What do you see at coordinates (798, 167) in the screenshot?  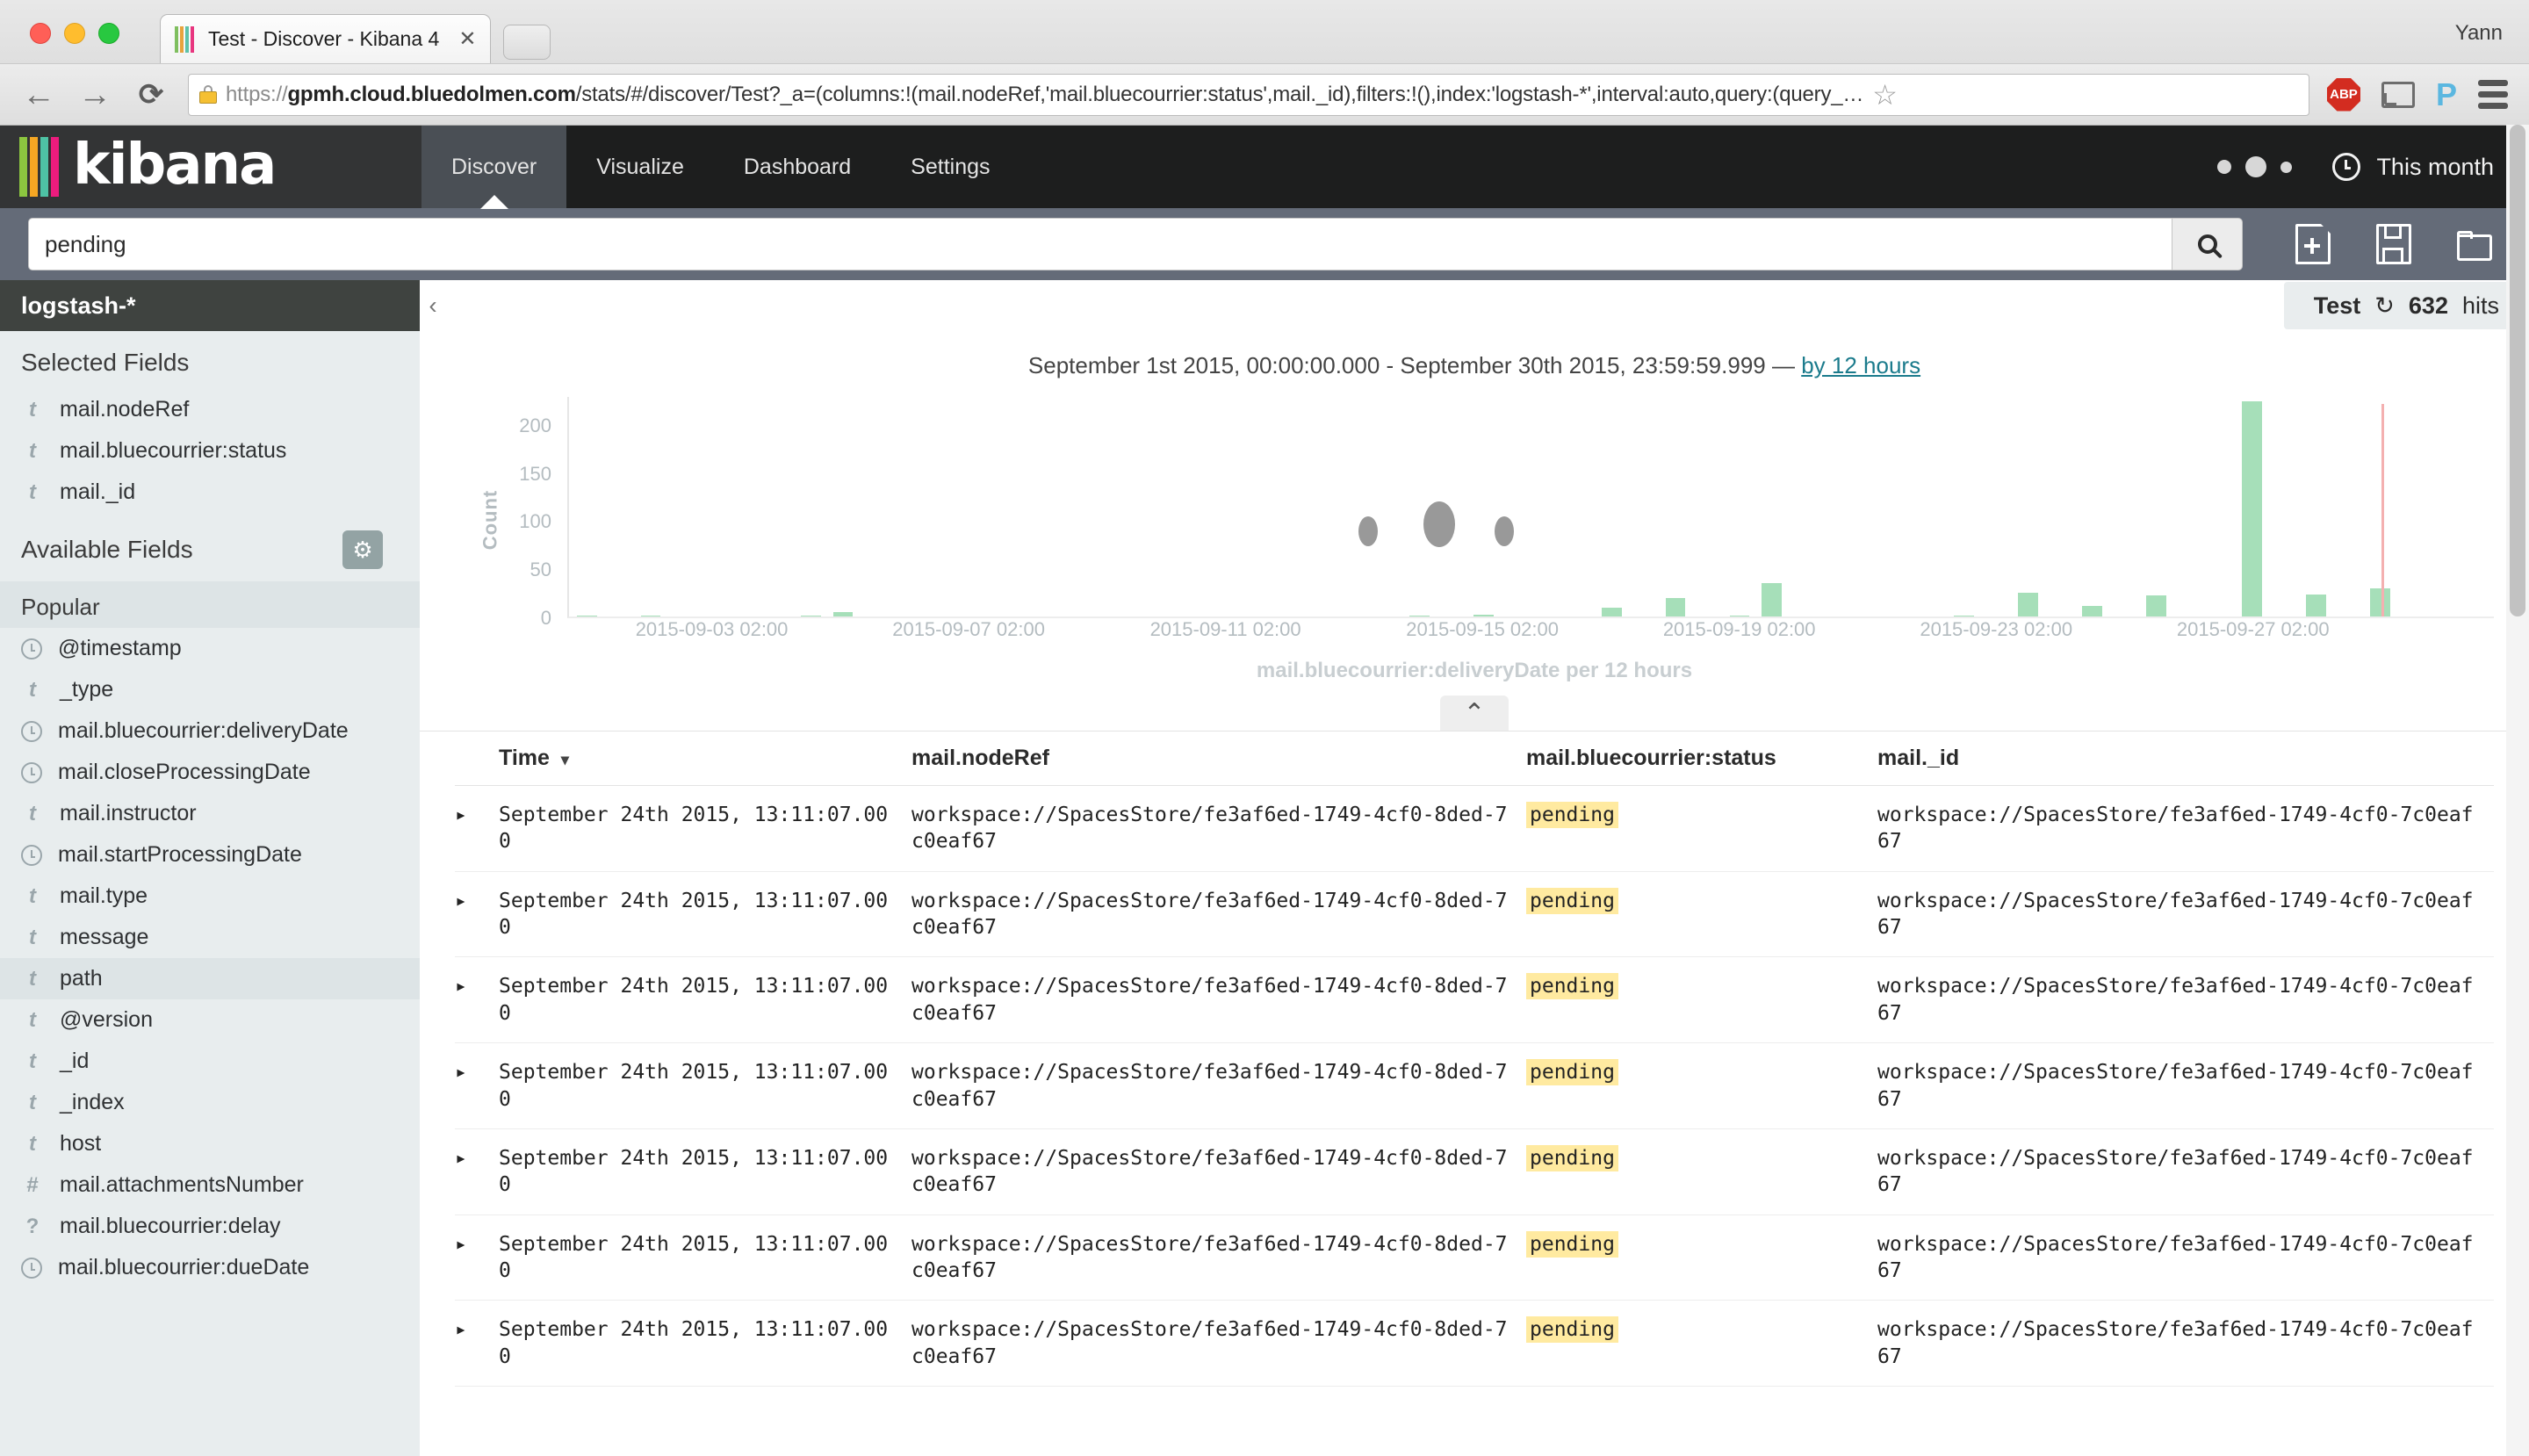 I see `tab-dashboard: Dashboard` at bounding box center [798, 167].